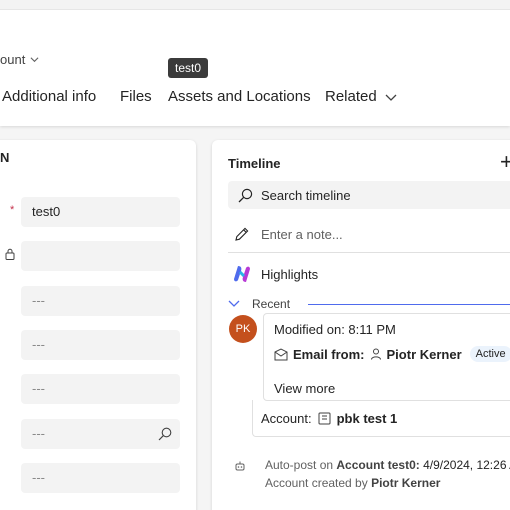 The image size is (510, 510). What do you see at coordinates (10, 254) in the screenshot?
I see `lock-icon` at bounding box center [10, 254].